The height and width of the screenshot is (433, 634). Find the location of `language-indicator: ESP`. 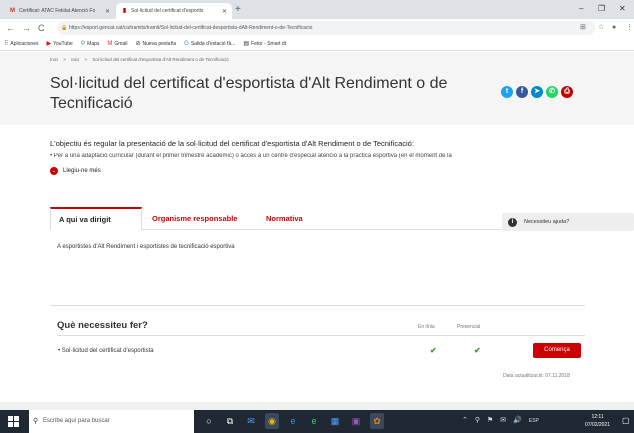

language-indicator: ESP is located at coordinates (534, 421).